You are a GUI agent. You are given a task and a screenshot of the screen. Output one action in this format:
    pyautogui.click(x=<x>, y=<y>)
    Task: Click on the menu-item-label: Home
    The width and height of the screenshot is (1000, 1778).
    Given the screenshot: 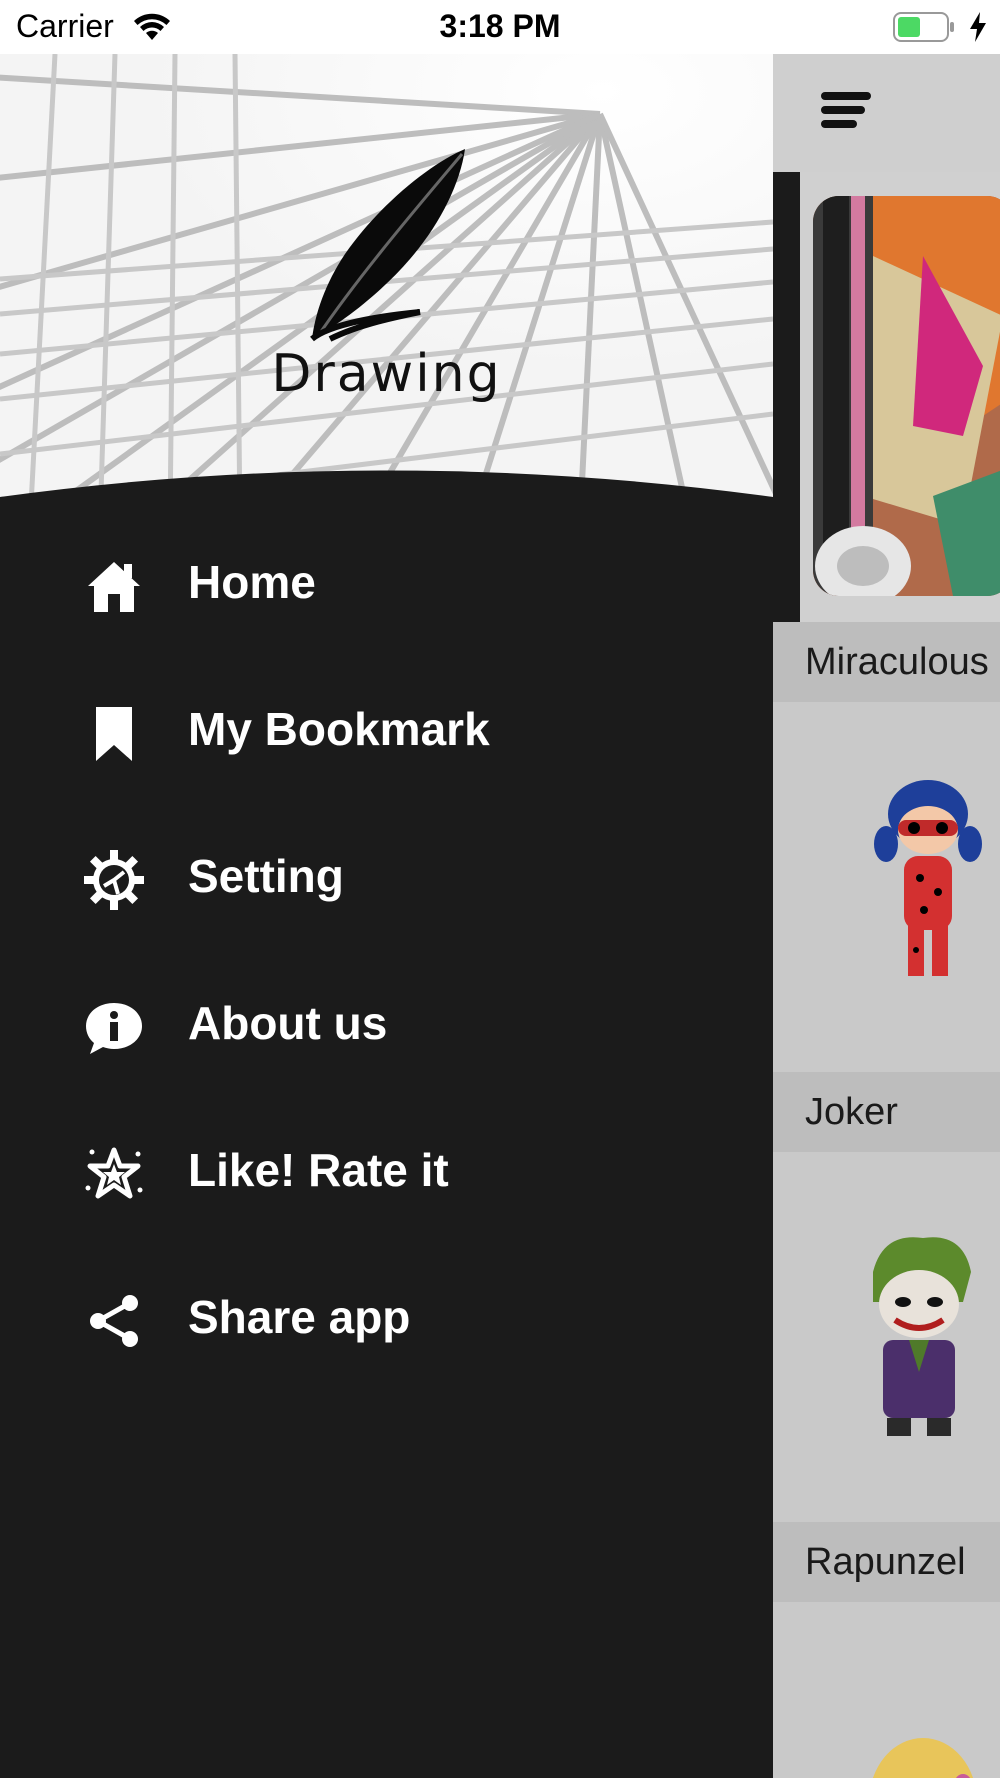 What is the action you would take?
    pyautogui.click(x=252, y=582)
    